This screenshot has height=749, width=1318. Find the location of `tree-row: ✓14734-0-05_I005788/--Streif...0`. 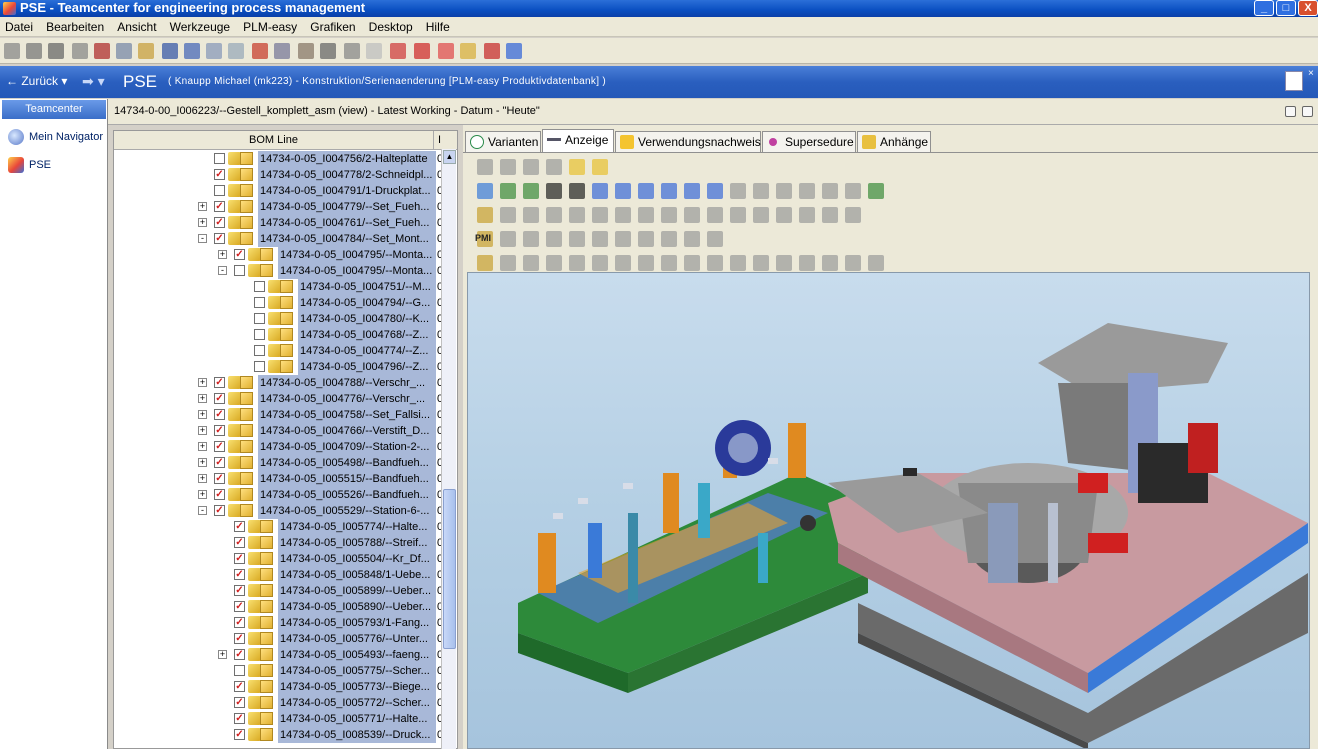

tree-row: ✓14734-0-05_I005788/--Streif...0 is located at coordinates (278, 543).